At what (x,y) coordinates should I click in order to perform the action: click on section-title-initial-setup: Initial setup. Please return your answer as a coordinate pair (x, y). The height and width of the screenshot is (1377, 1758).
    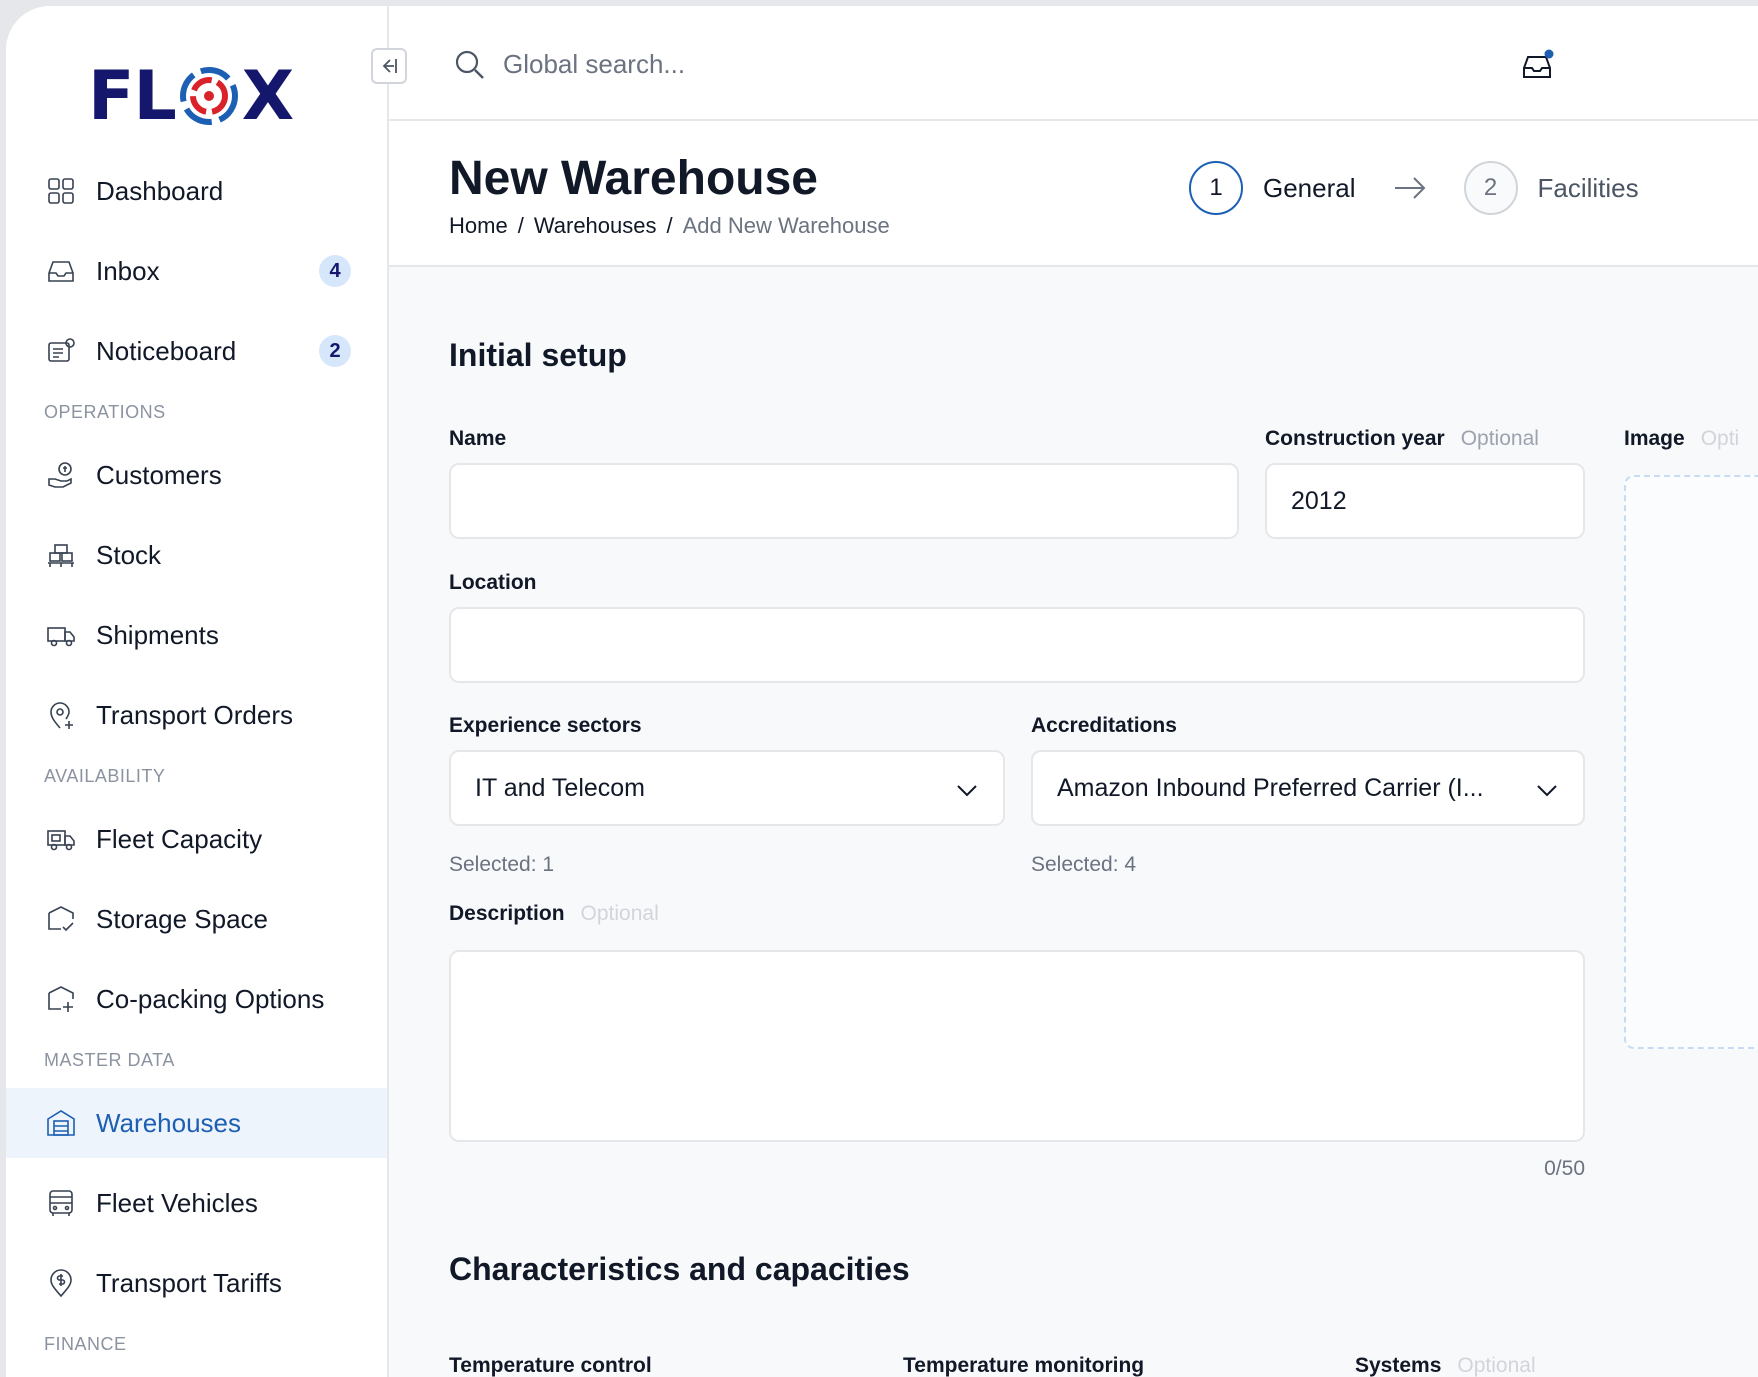
    Looking at the image, I should click on (538, 355).